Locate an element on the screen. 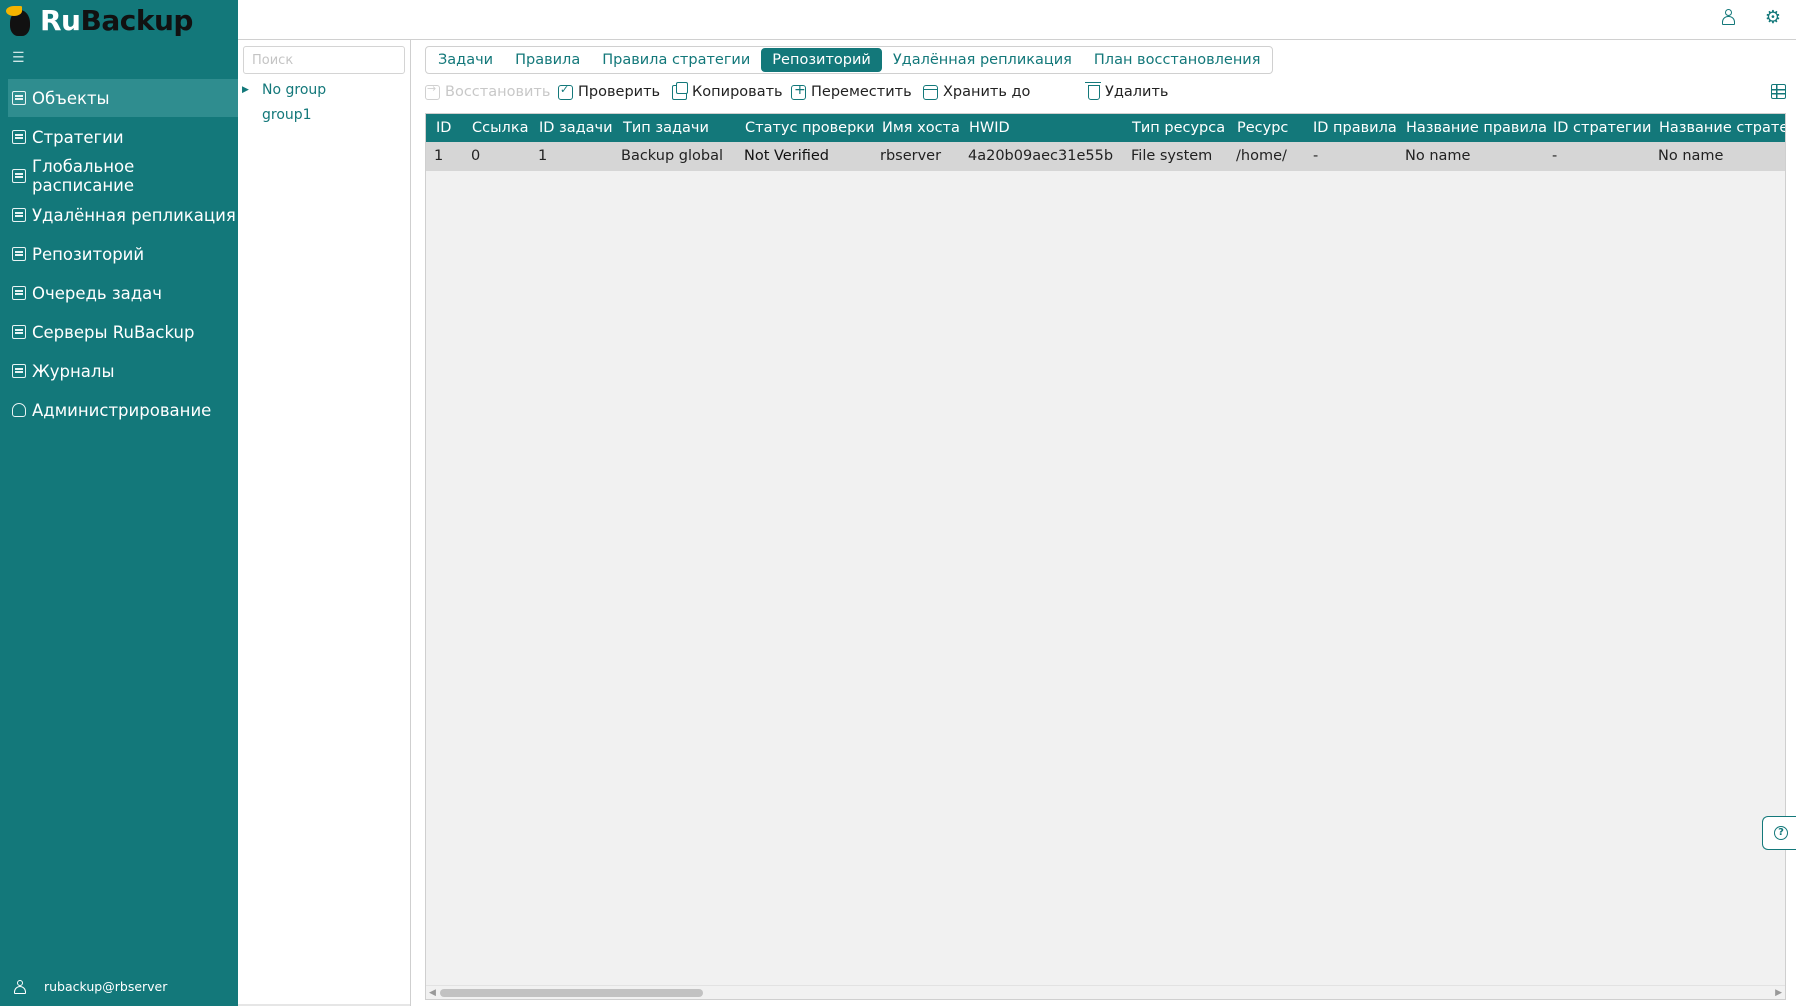 Image resolution: width=1796 pixels, height=1006 pixels. tree-node-label: No group is located at coordinates (294, 90).